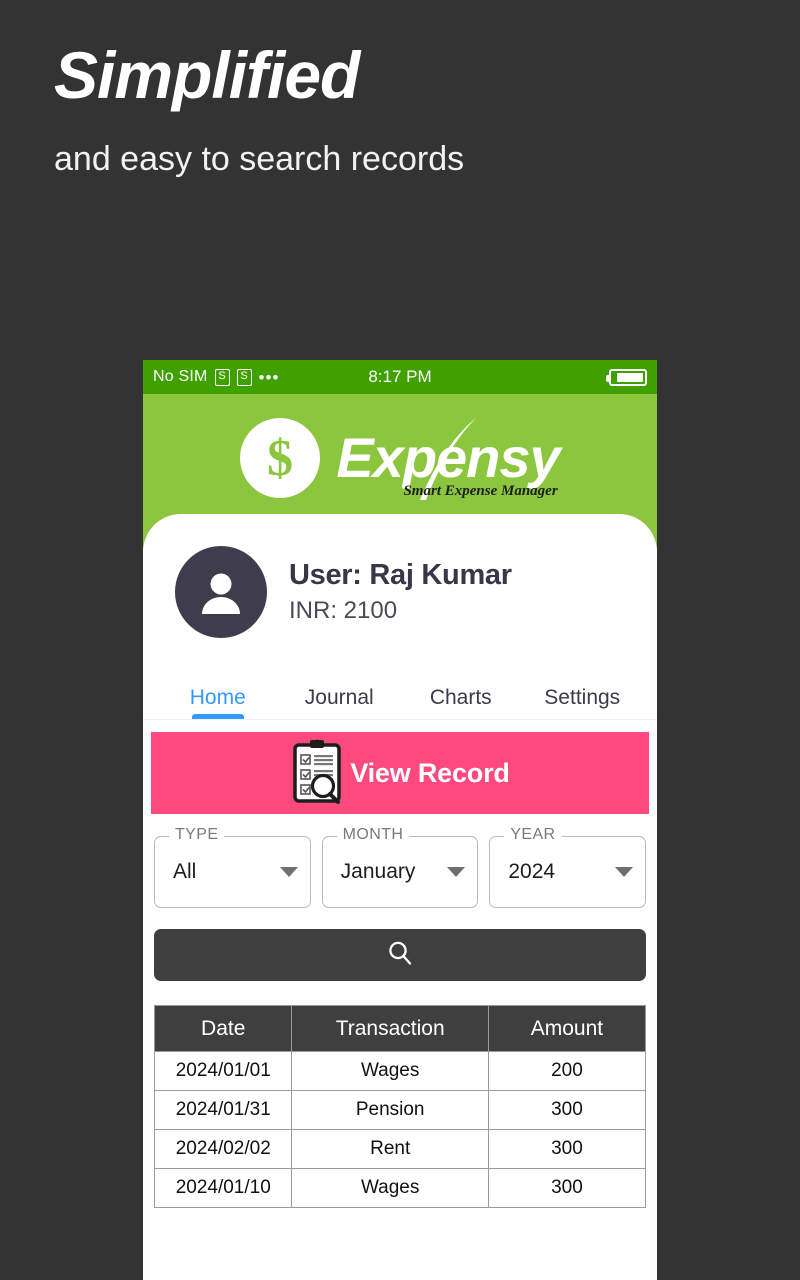 The image size is (800, 1280). Describe the element at coordinates (218, 689) in the screenshot. I see `tab-home: Home` at that location.